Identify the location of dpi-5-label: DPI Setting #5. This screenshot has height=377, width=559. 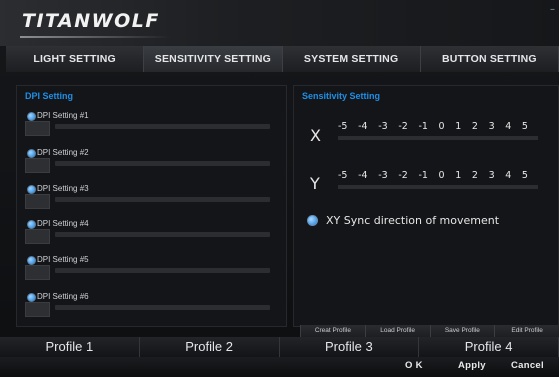
(63, 259).